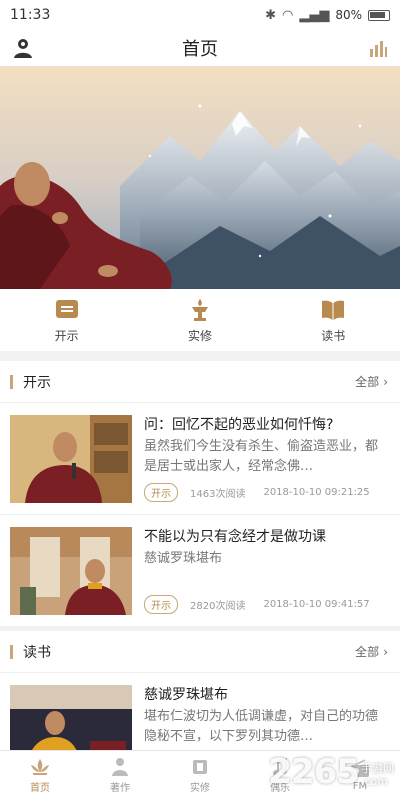 Image resolution: width=400 pixels, height=800 pixels. I want to click on article-meta: 开示 1463次阅读 2018-10-10 09:21:25, so click(267, 492).